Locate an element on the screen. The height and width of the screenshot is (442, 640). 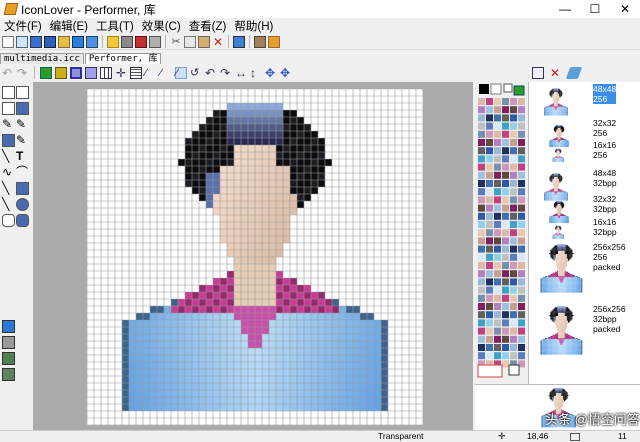
folder-icon is located at coordinates (113, 41).